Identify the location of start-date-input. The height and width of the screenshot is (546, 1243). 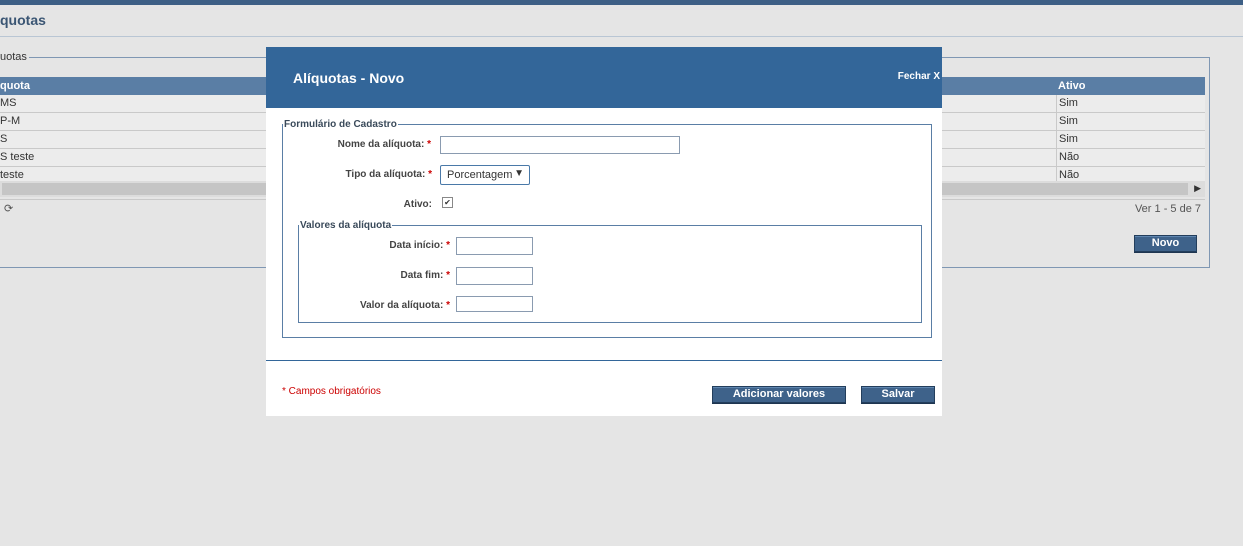
(494, 246).